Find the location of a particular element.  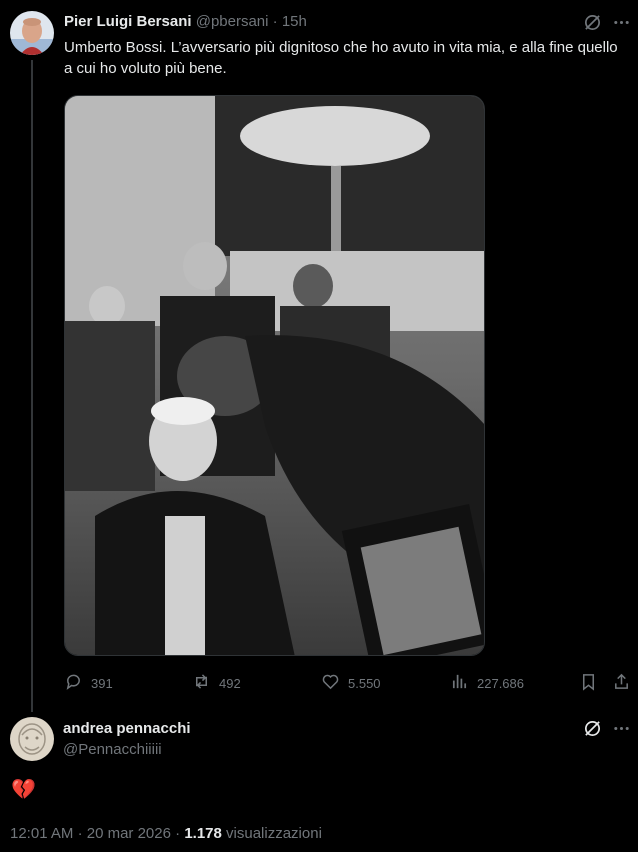

reply-date: 20 mar 2026 is located at coordinates (129, 833).